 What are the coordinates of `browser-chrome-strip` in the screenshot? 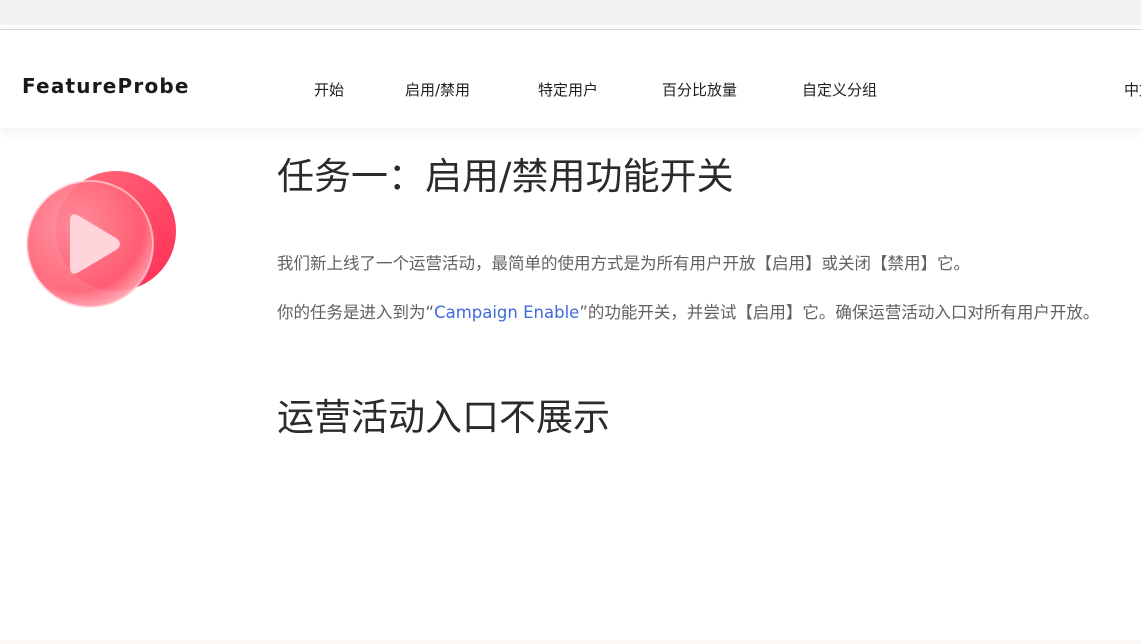 It's located at (570, 12).